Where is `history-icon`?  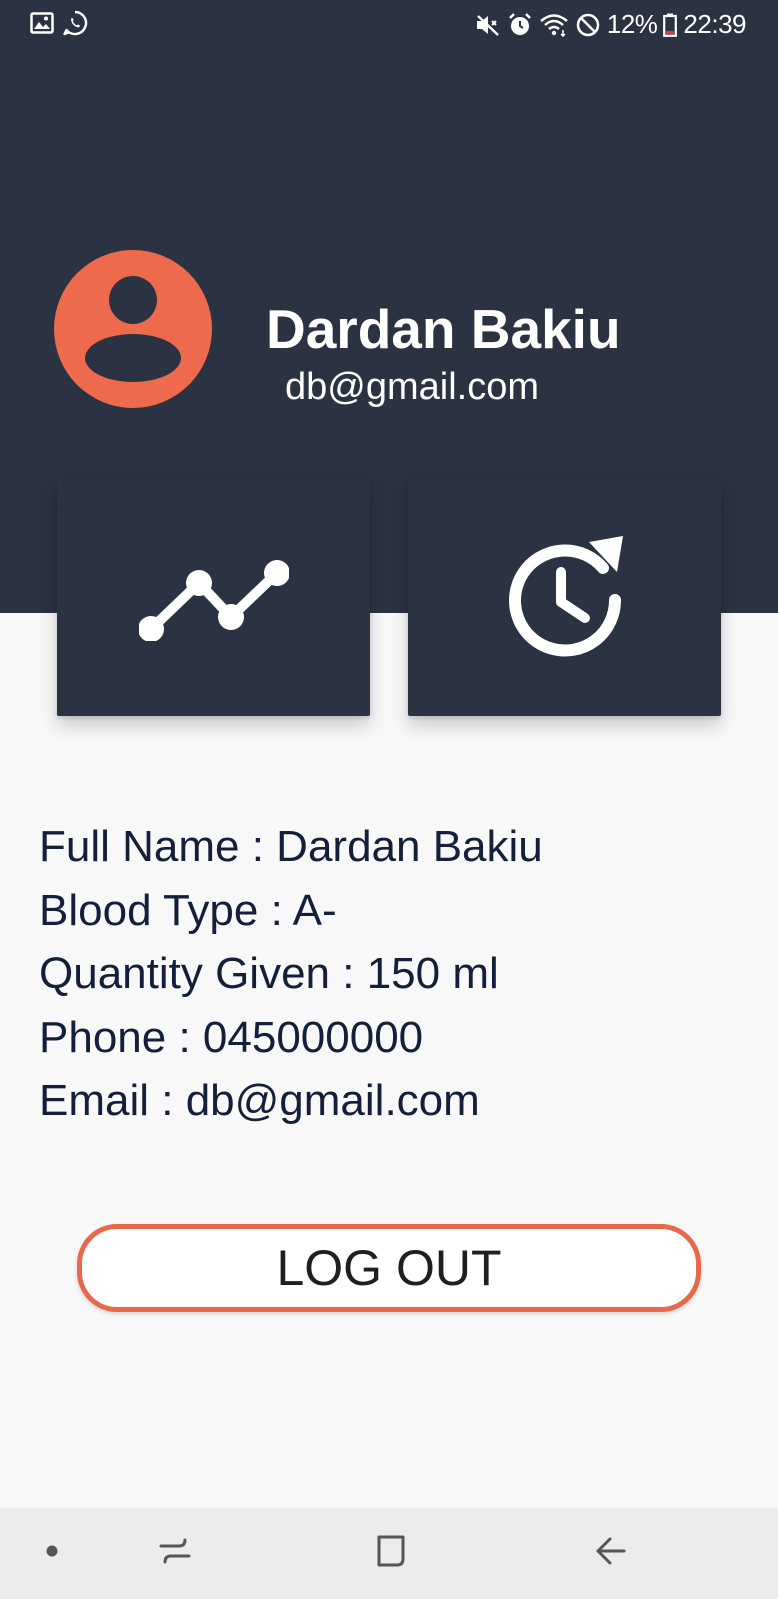
history-icon is located at coordinates (565, 598).